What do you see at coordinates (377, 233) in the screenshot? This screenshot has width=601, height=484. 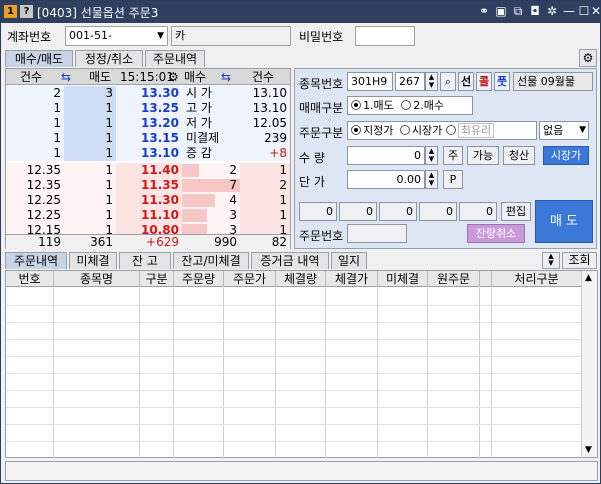 I see `orderno-input` at bounding box center [377, 233].